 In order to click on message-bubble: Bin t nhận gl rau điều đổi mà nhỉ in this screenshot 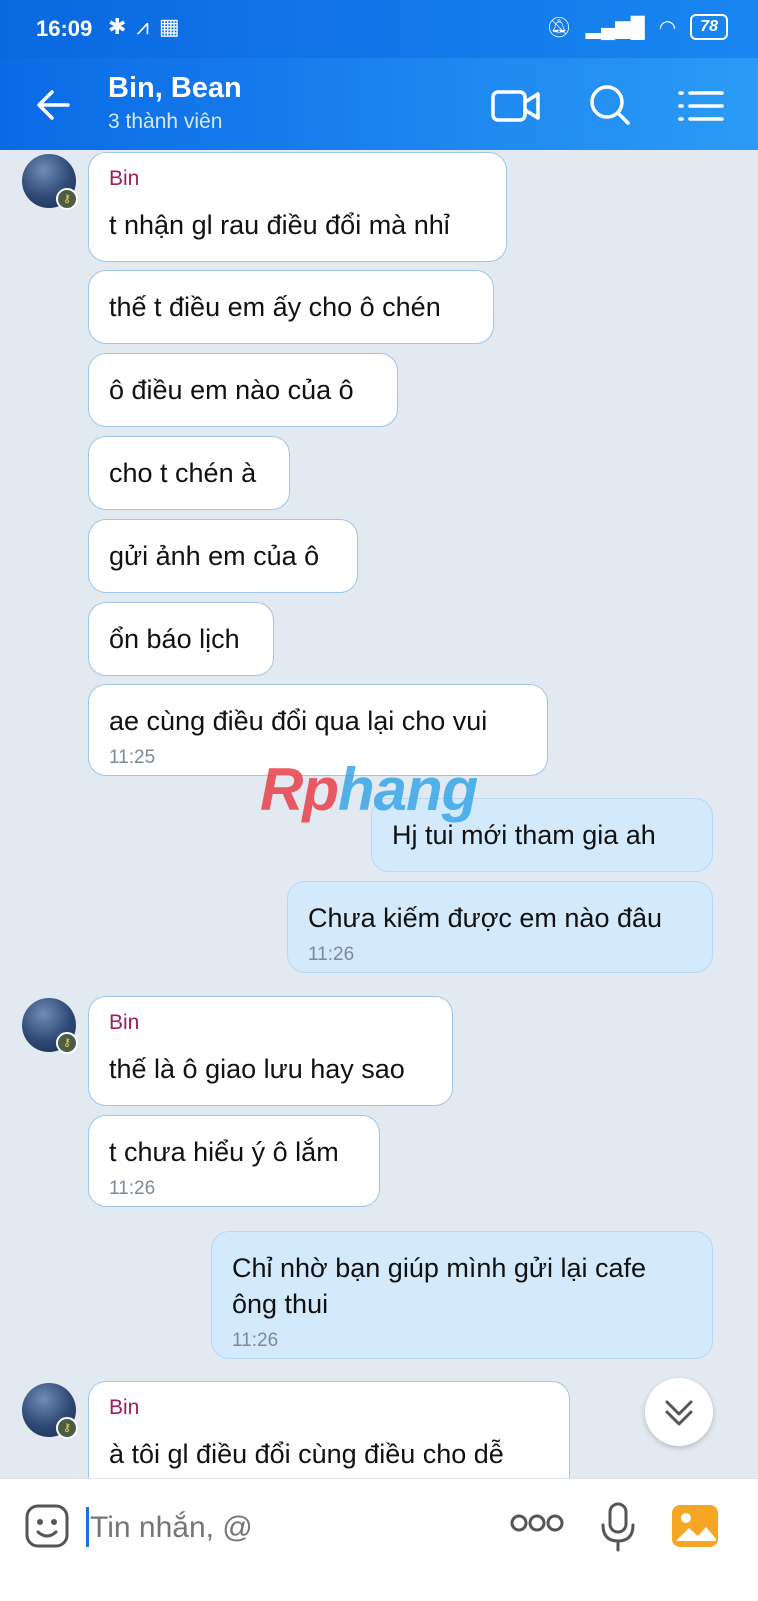, I will do `click(297, 207)`.